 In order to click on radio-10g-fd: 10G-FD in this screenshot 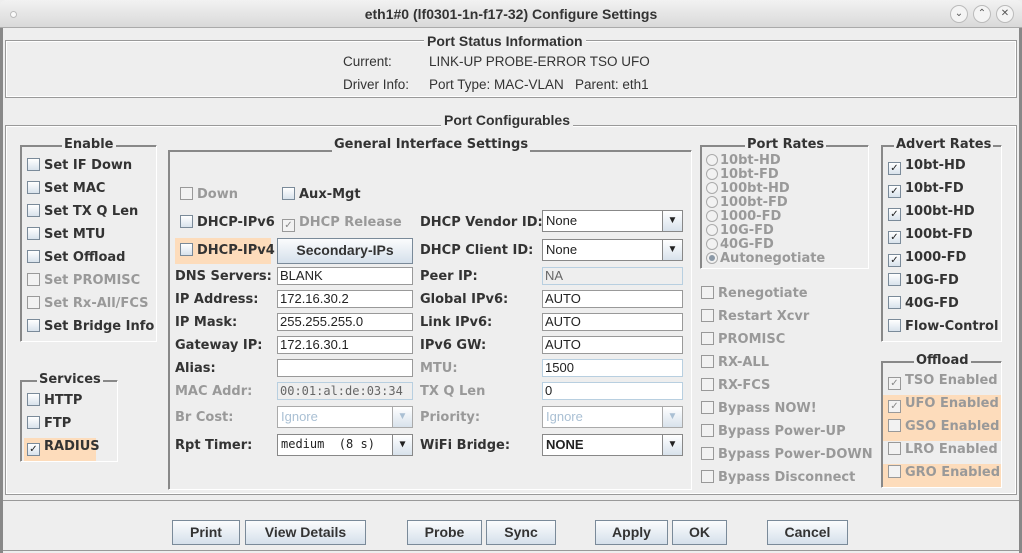, I will do `click(765, 231)`.